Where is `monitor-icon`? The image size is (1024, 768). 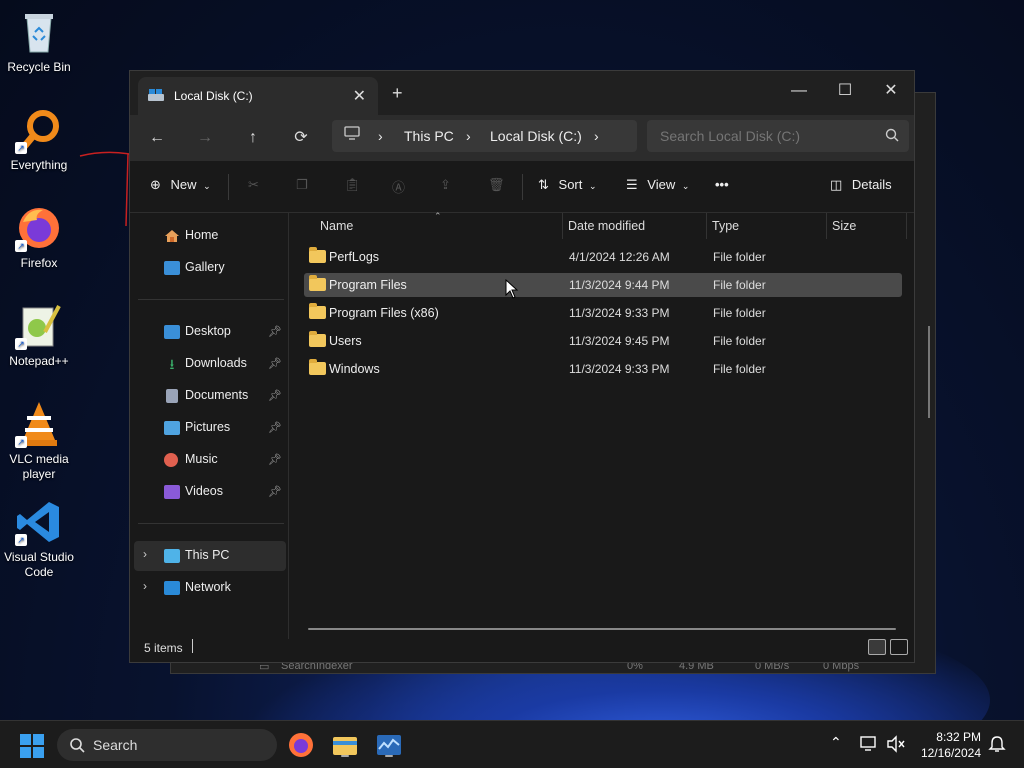 monitor-icon is located at coordinates (352, 134).